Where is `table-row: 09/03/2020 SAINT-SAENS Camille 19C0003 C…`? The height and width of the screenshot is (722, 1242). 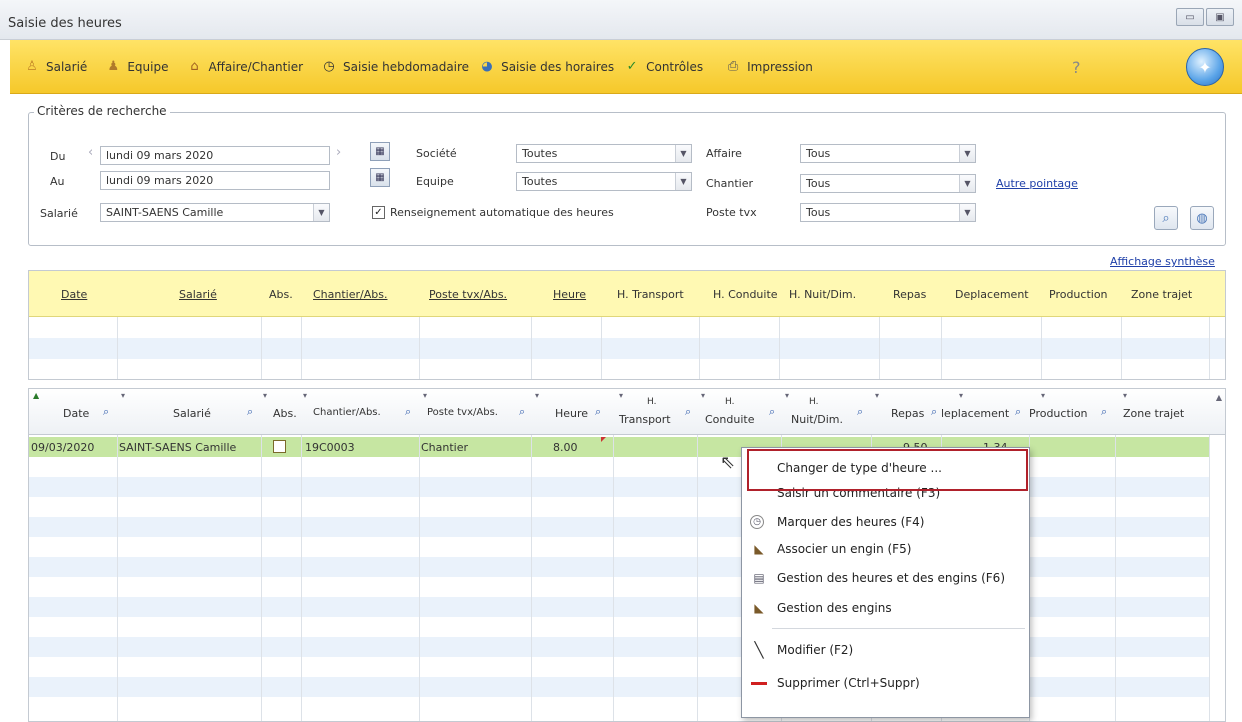 table-row: 09/03/2020 SAINT-SAENS Camille 19C0003 C… is located at coordinates (619, 447).